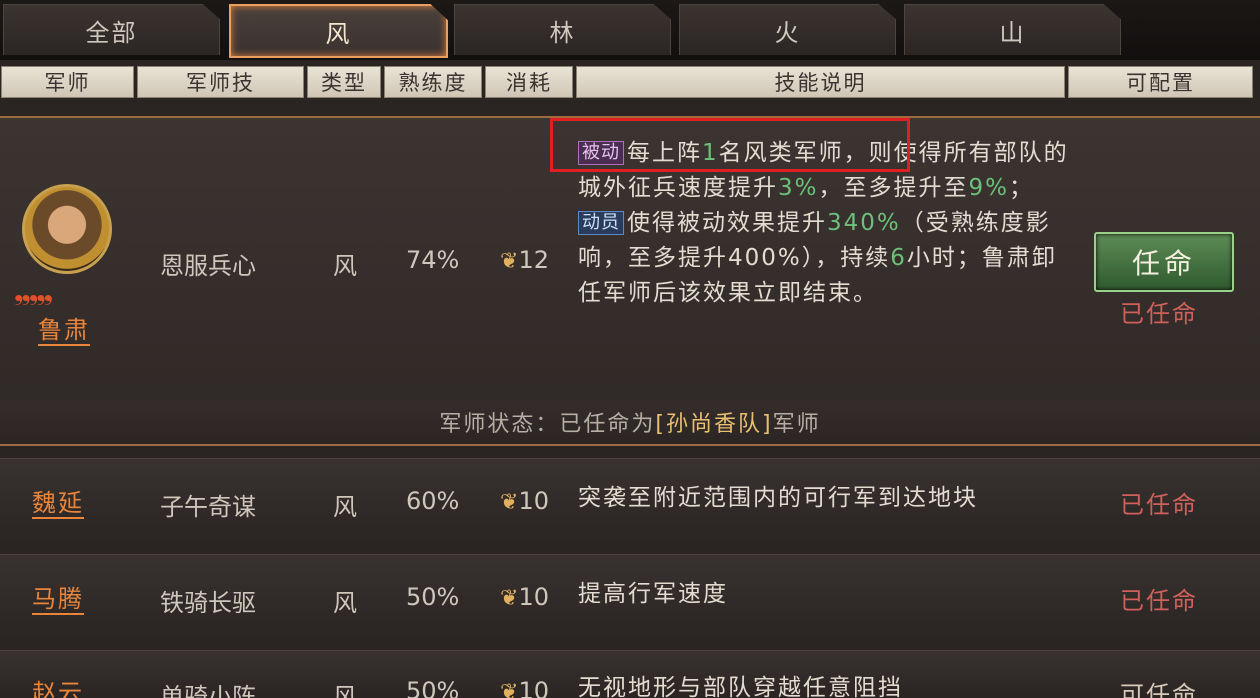 This screenshot has height=698, width=1260. Describe the element at coordinates (630, 674) in the screenshot. I see `strategist-row: 赵云 单骑小阵 风 50% ❦10 无视地形与部队穿越任意阻挡 可任命` at that location.